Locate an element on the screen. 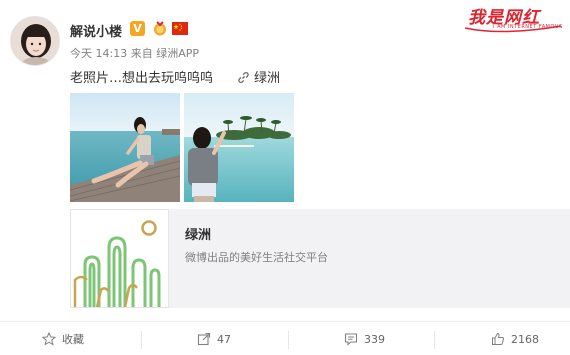  oasis-thumbnail is located at coordinates (119, 259).